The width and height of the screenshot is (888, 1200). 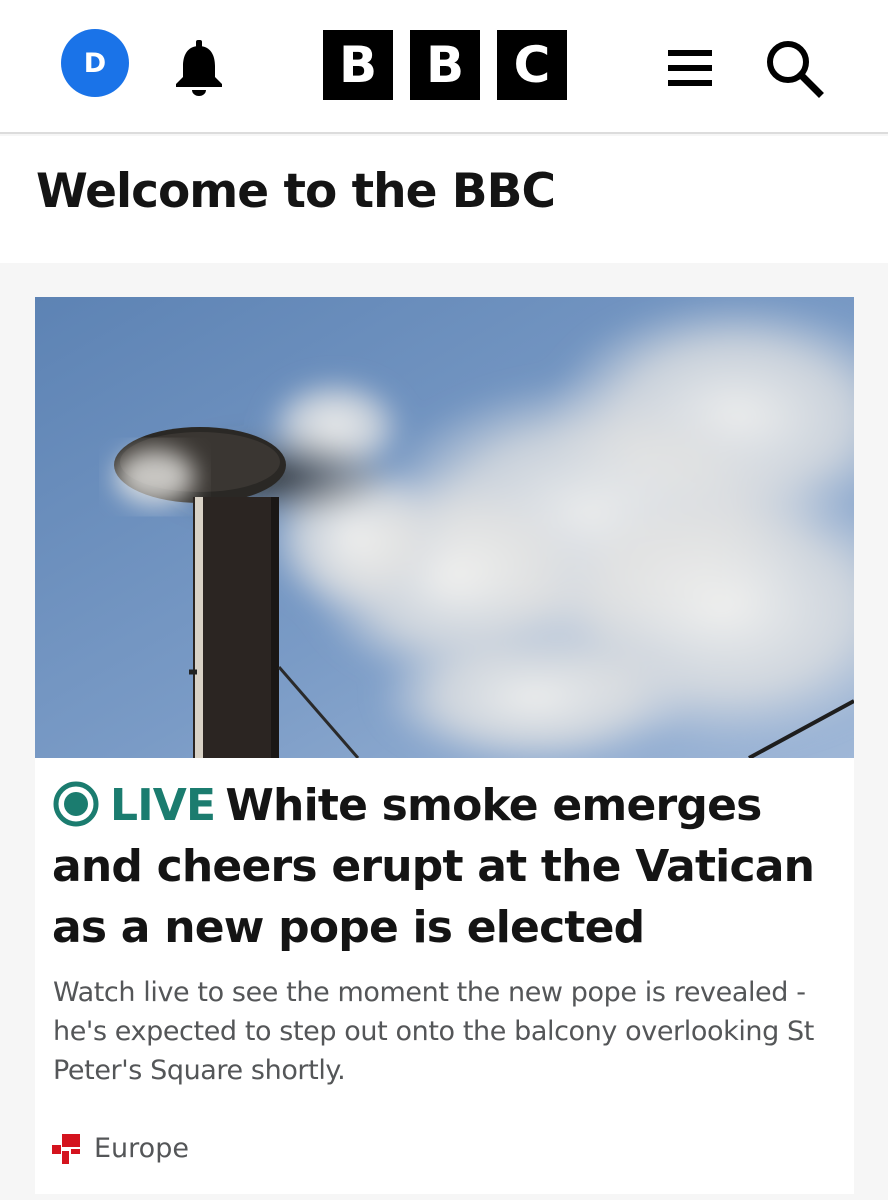 I want to click on welcome-section: Welcome to the BBC, so click(x=444, y=199).